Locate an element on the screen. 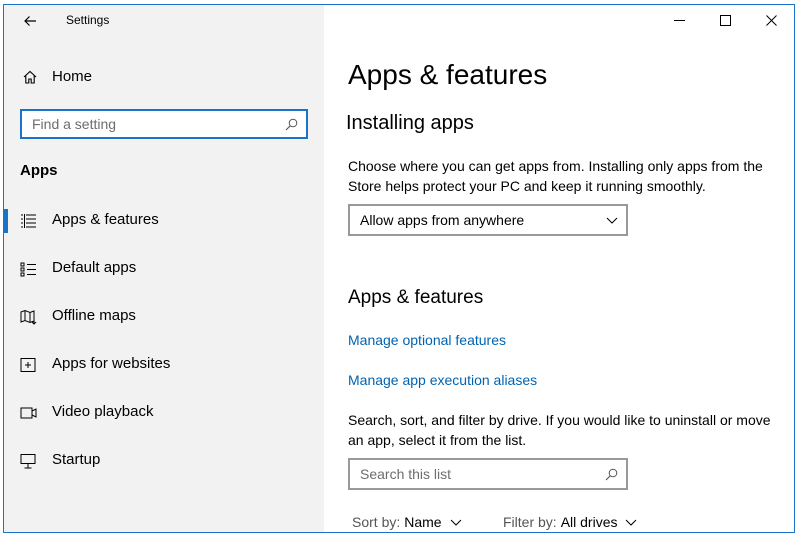 Image resolution: width=798 pixels, height=536 pixels. sidebar-item-label: Startup is located at coordinates (76, 459).